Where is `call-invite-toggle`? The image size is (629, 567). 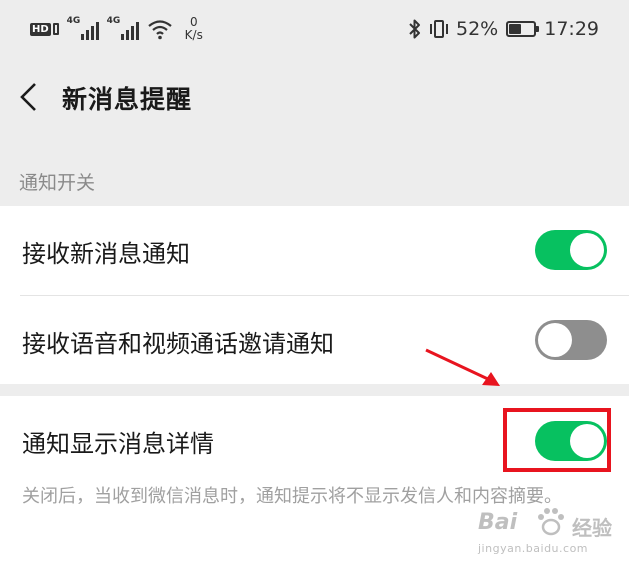
call-invite-toggle is located at coordinates (571, 340).